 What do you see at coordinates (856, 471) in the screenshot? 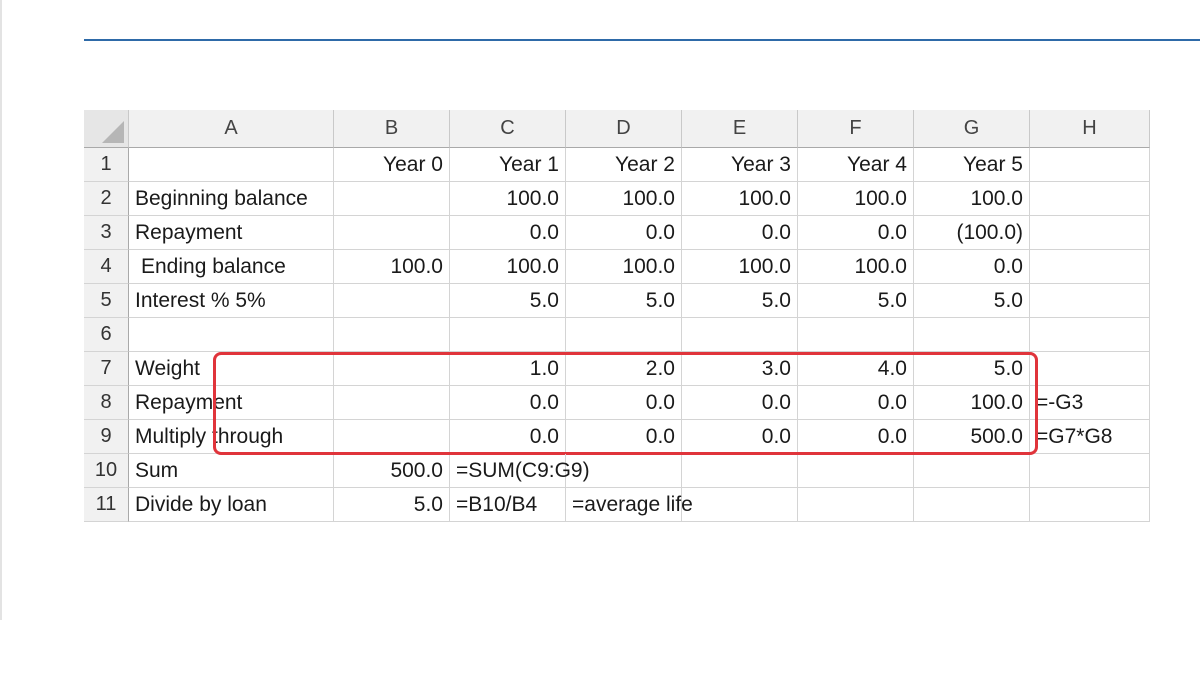
I see `cell-F10` at bounding box center [856, 471].